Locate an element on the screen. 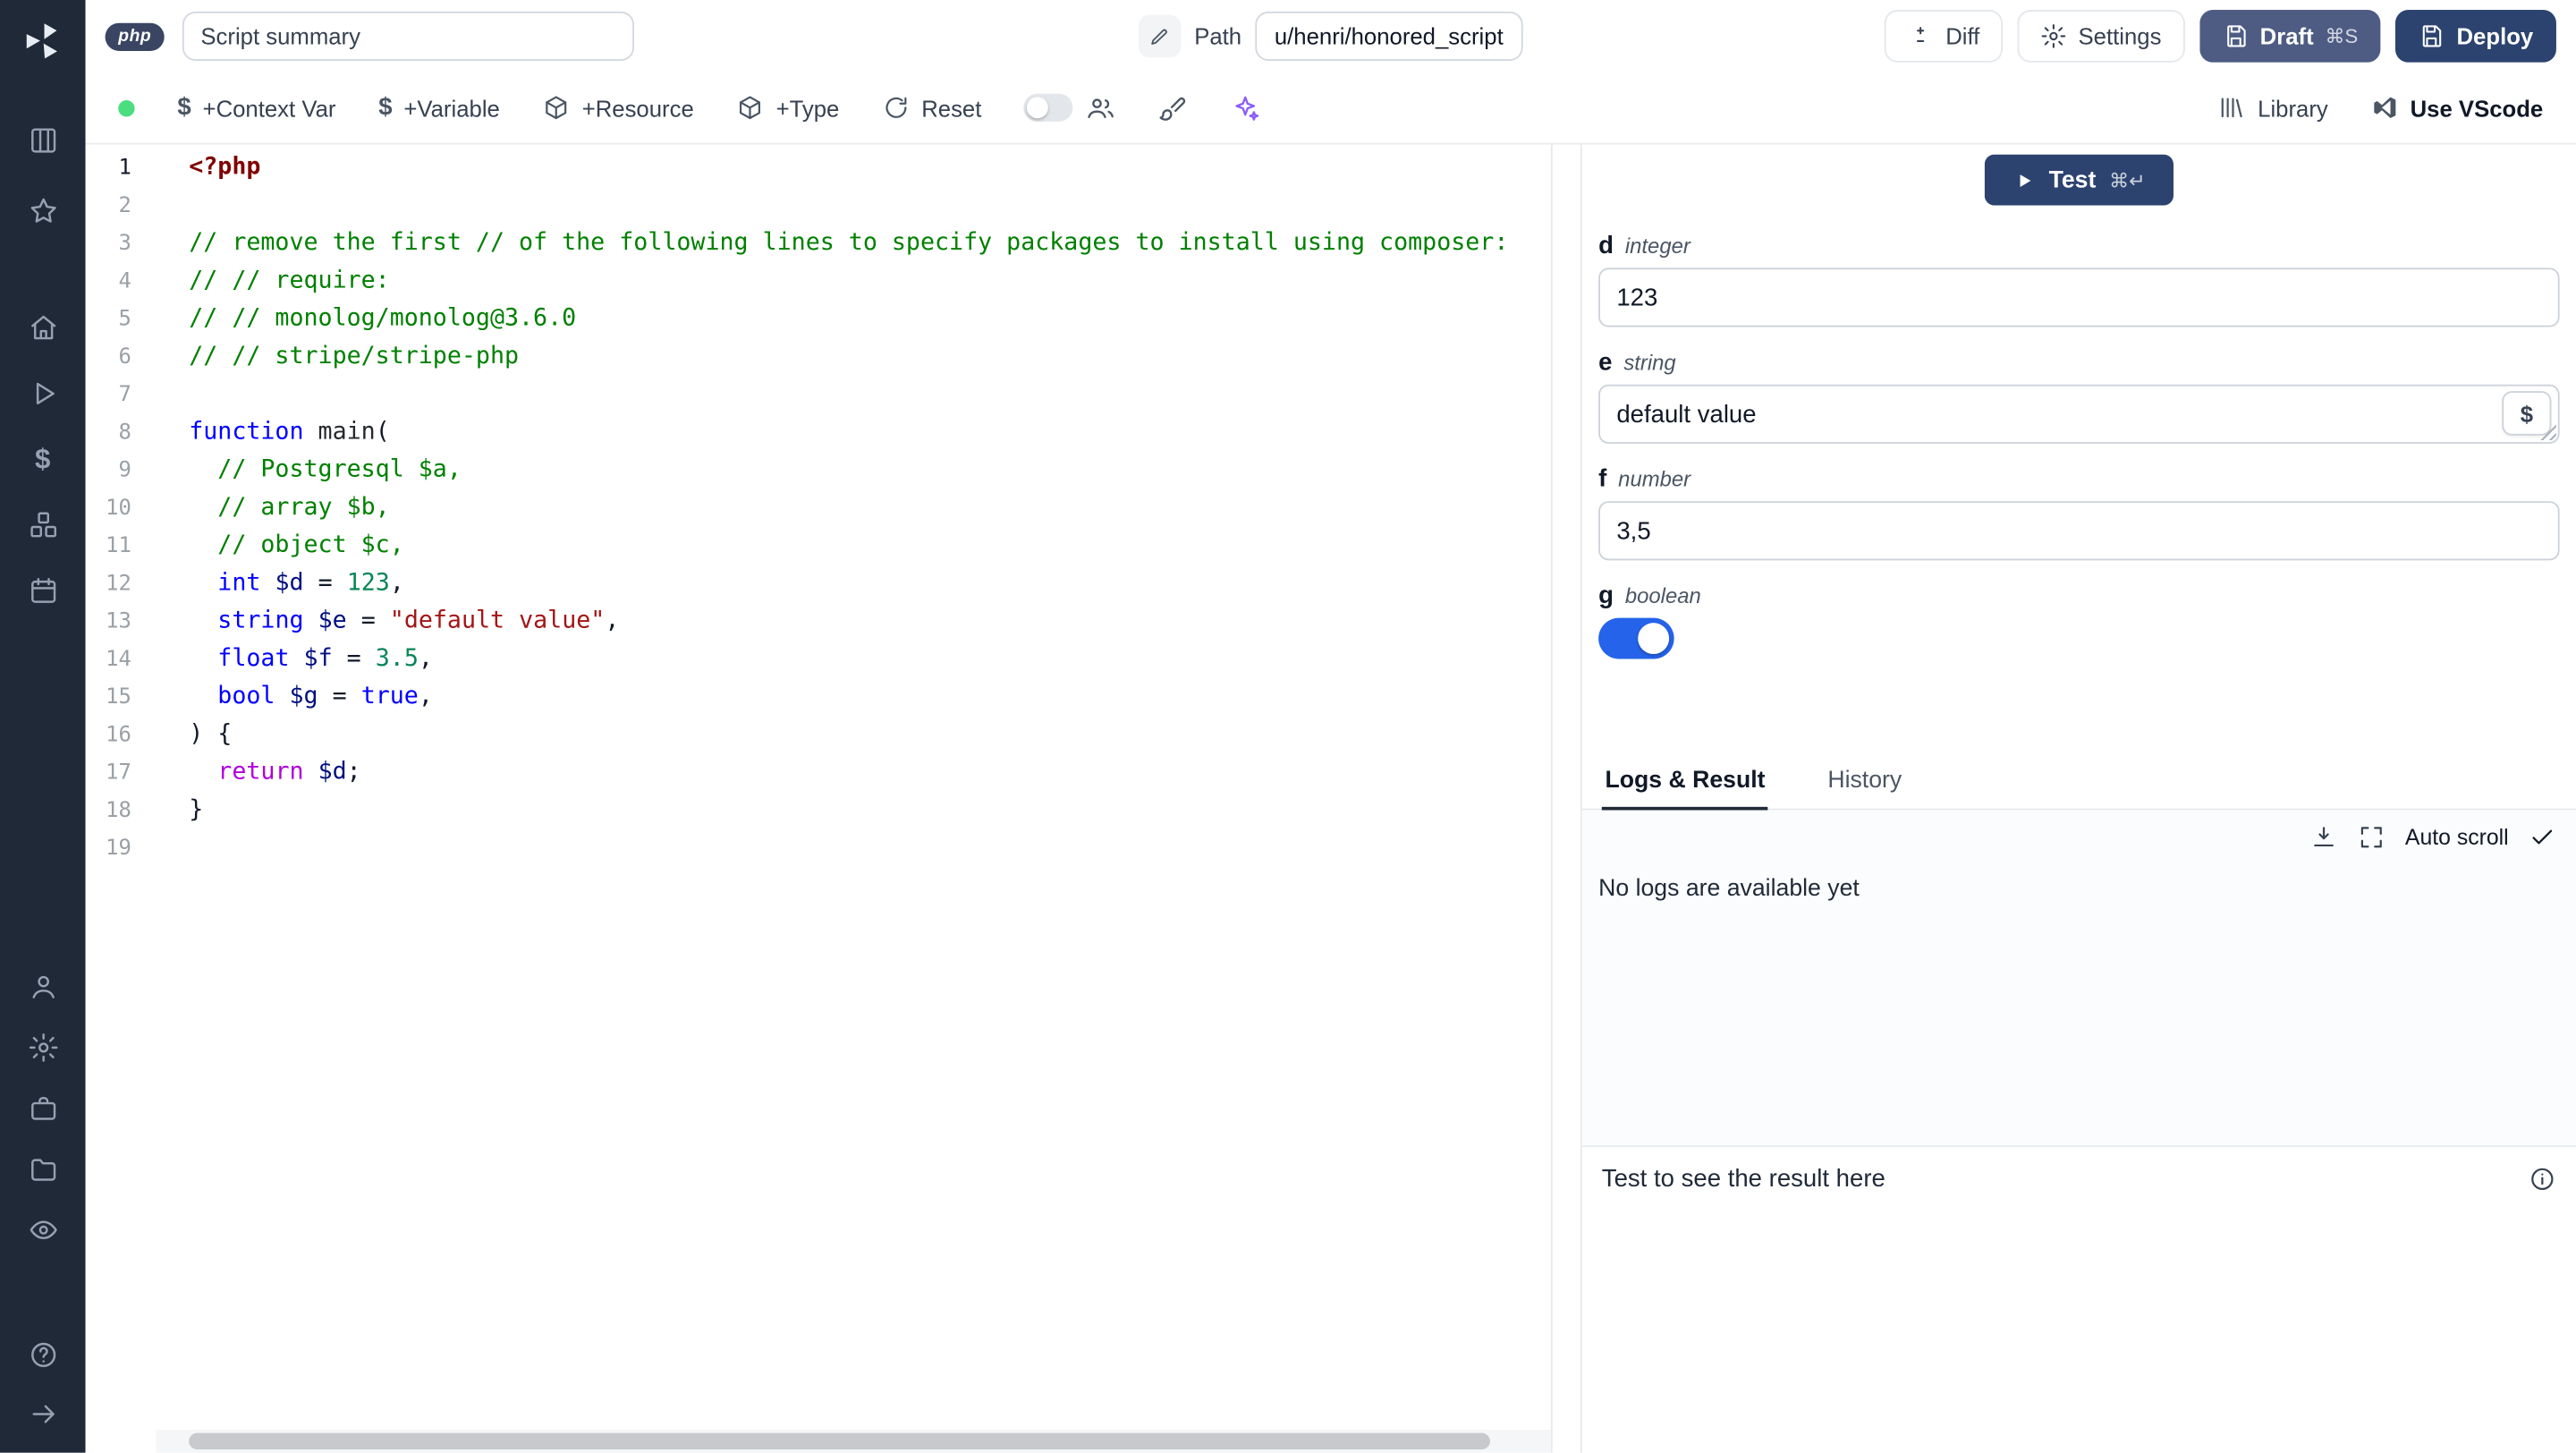  add-variable-button: $ +Variable is located at coordinates (439, 108).